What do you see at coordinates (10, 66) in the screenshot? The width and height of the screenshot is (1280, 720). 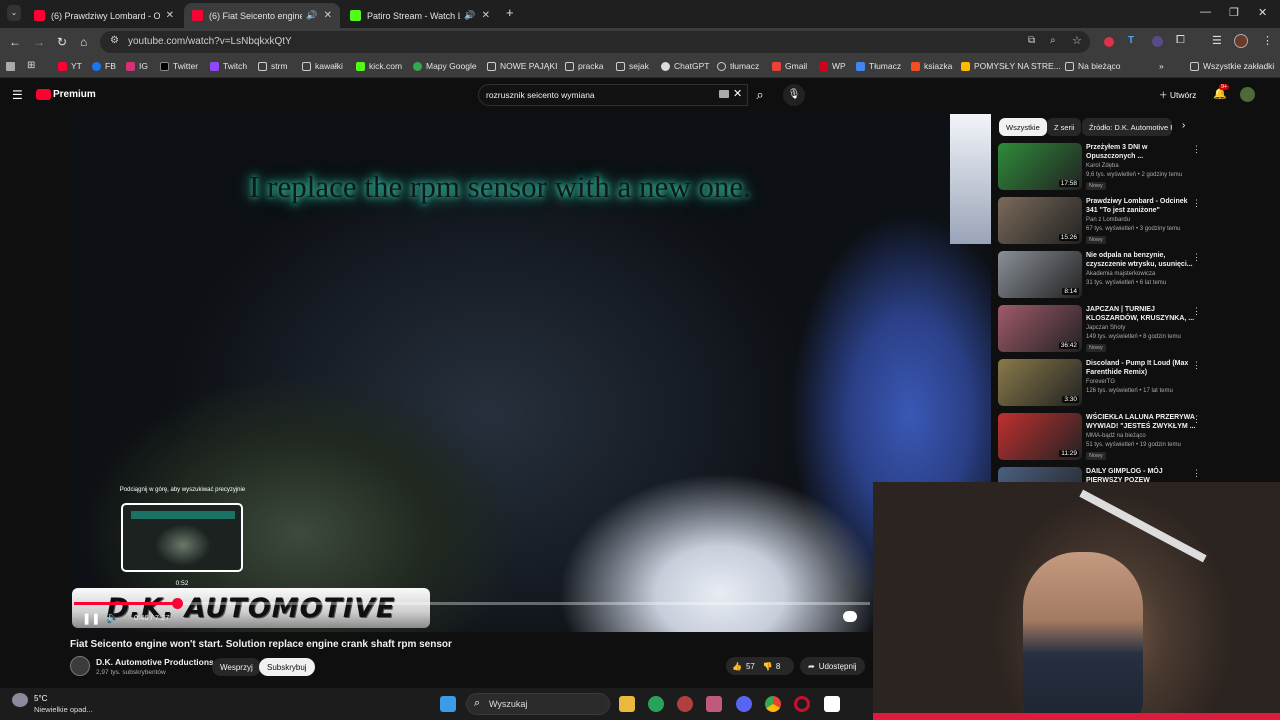 I see `reading-list-icon` at bounding box center [10, 66].